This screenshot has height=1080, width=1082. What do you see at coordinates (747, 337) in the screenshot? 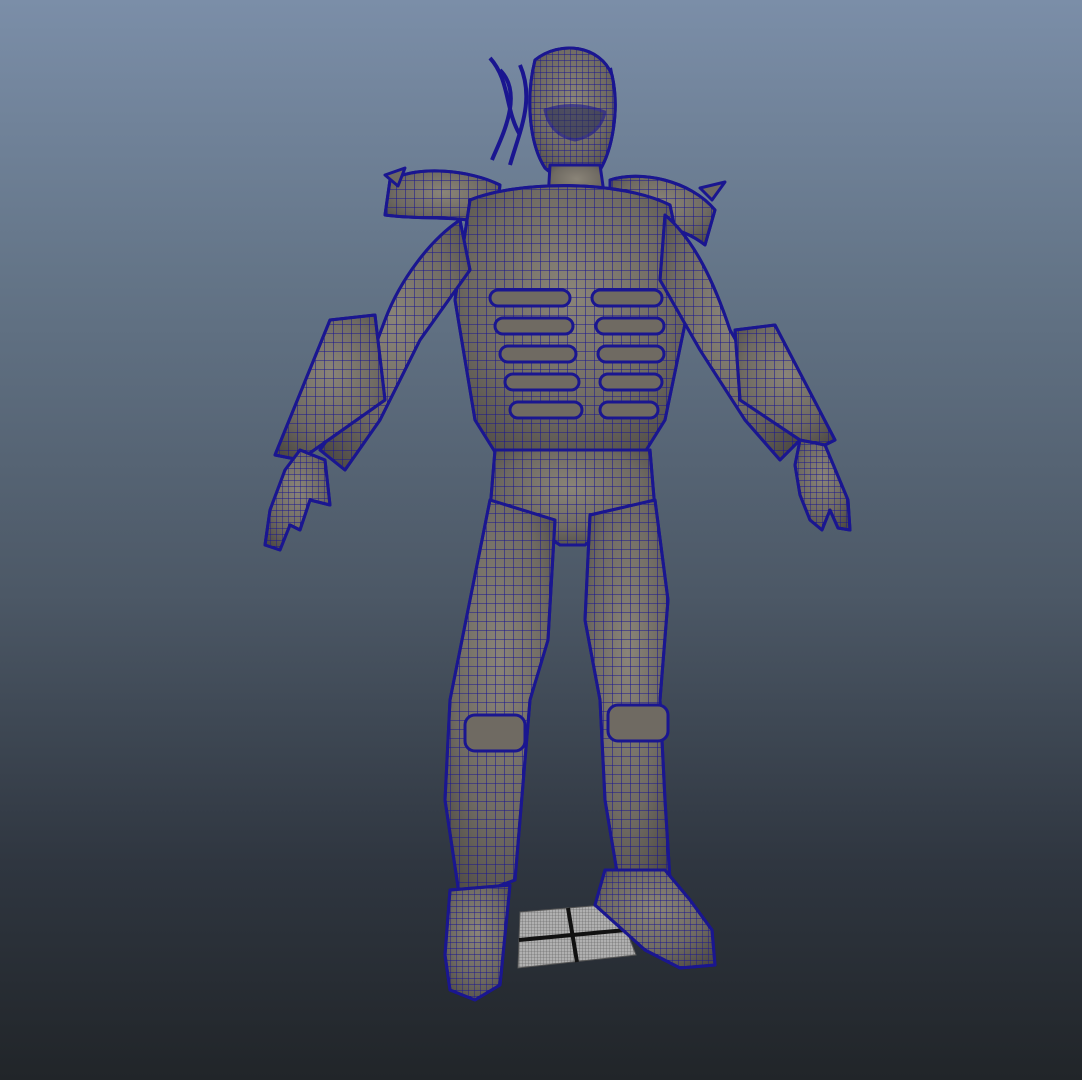
I see `arm-right` at bounding box center [747, 337].